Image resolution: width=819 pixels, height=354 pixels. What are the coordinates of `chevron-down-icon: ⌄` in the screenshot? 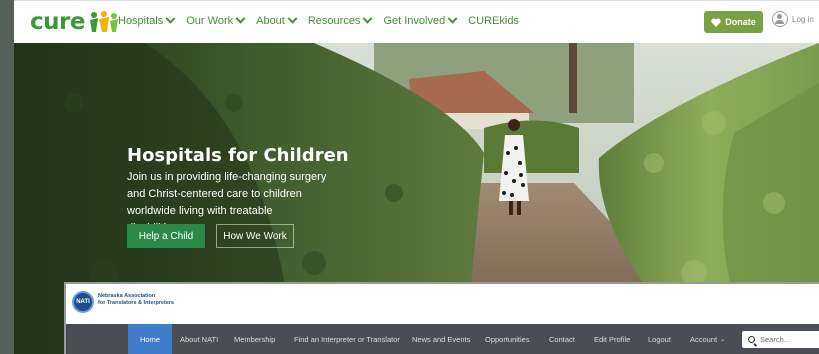 It's located at (723, 339).